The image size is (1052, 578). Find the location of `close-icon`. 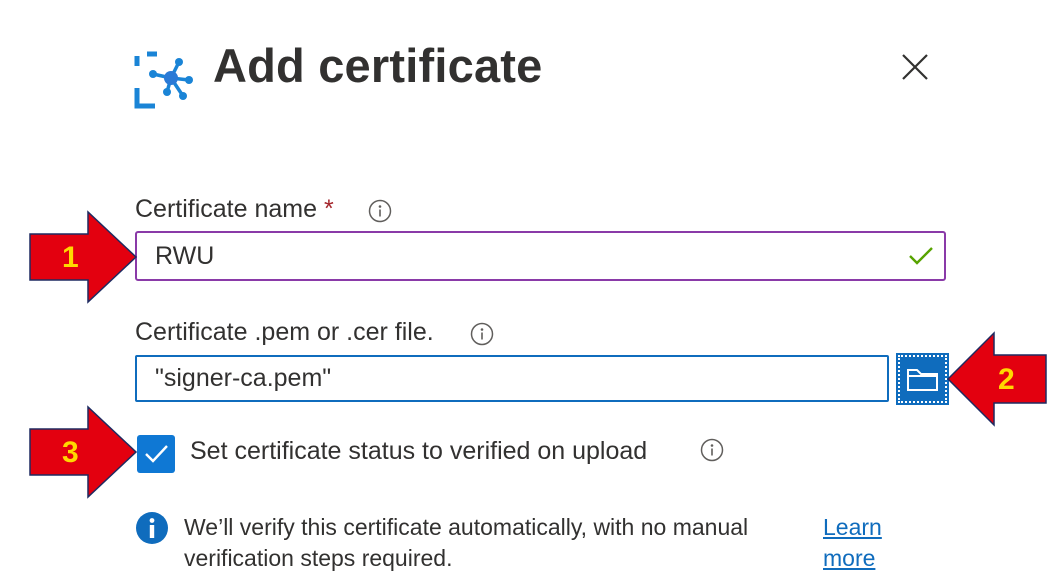

close-icon is located at coordinates (915, 67).